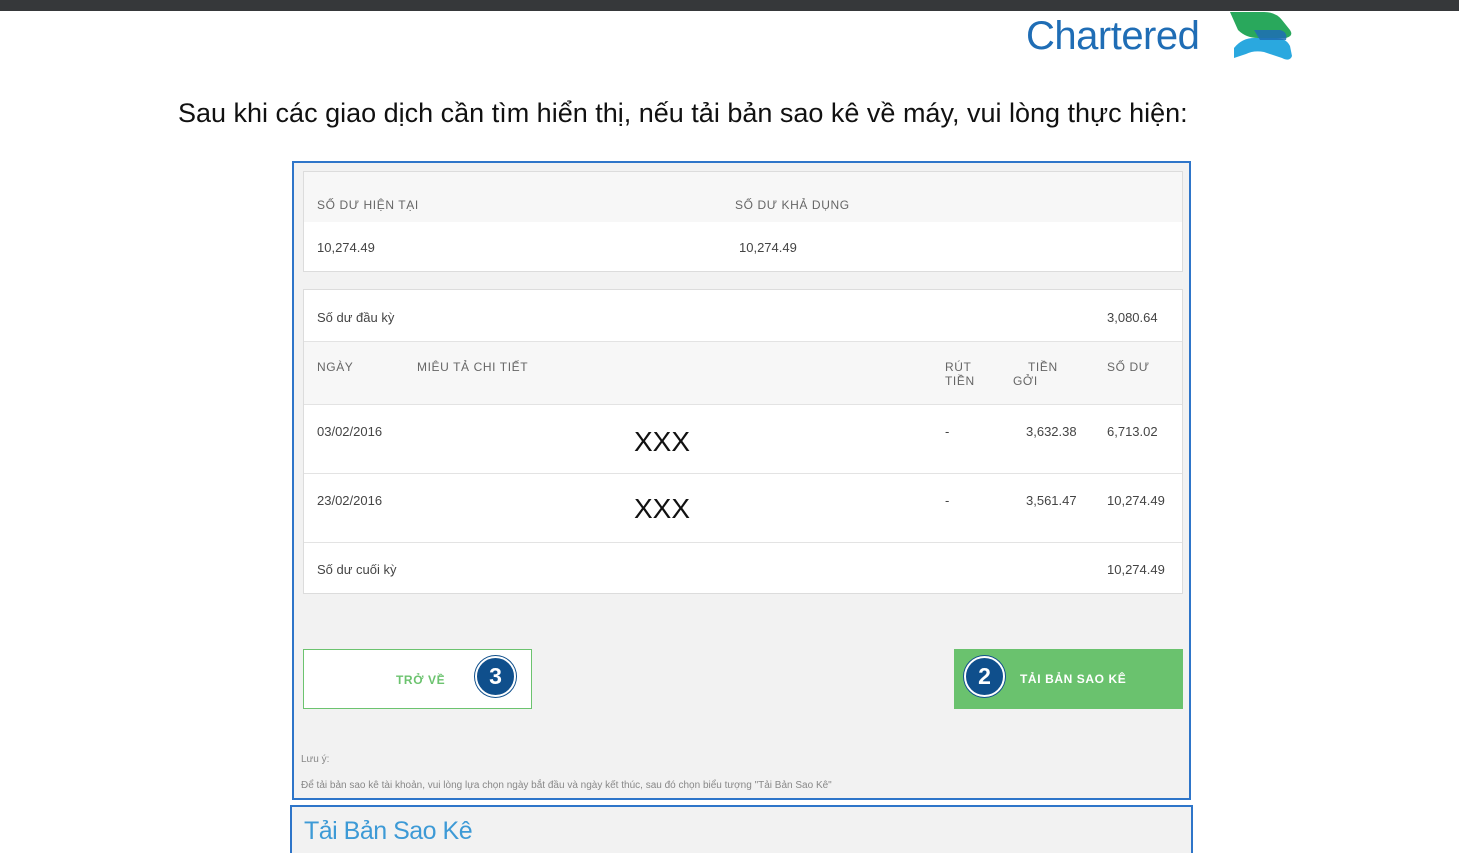  What do you see at coordinates (741, 829) in the screenshot?
I see `download-section-frame: Tải Bản Sao Kê` at bounding box center [741, 829].